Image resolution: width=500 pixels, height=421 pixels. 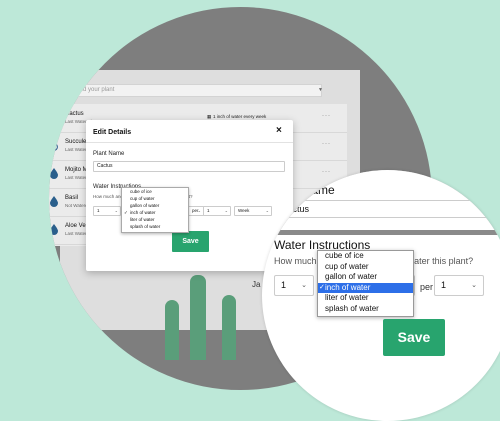 What do you see at coordinates (256, 284) in the screenshot?
I see `schedule-label: Ja` at bounding box center [256, 284].